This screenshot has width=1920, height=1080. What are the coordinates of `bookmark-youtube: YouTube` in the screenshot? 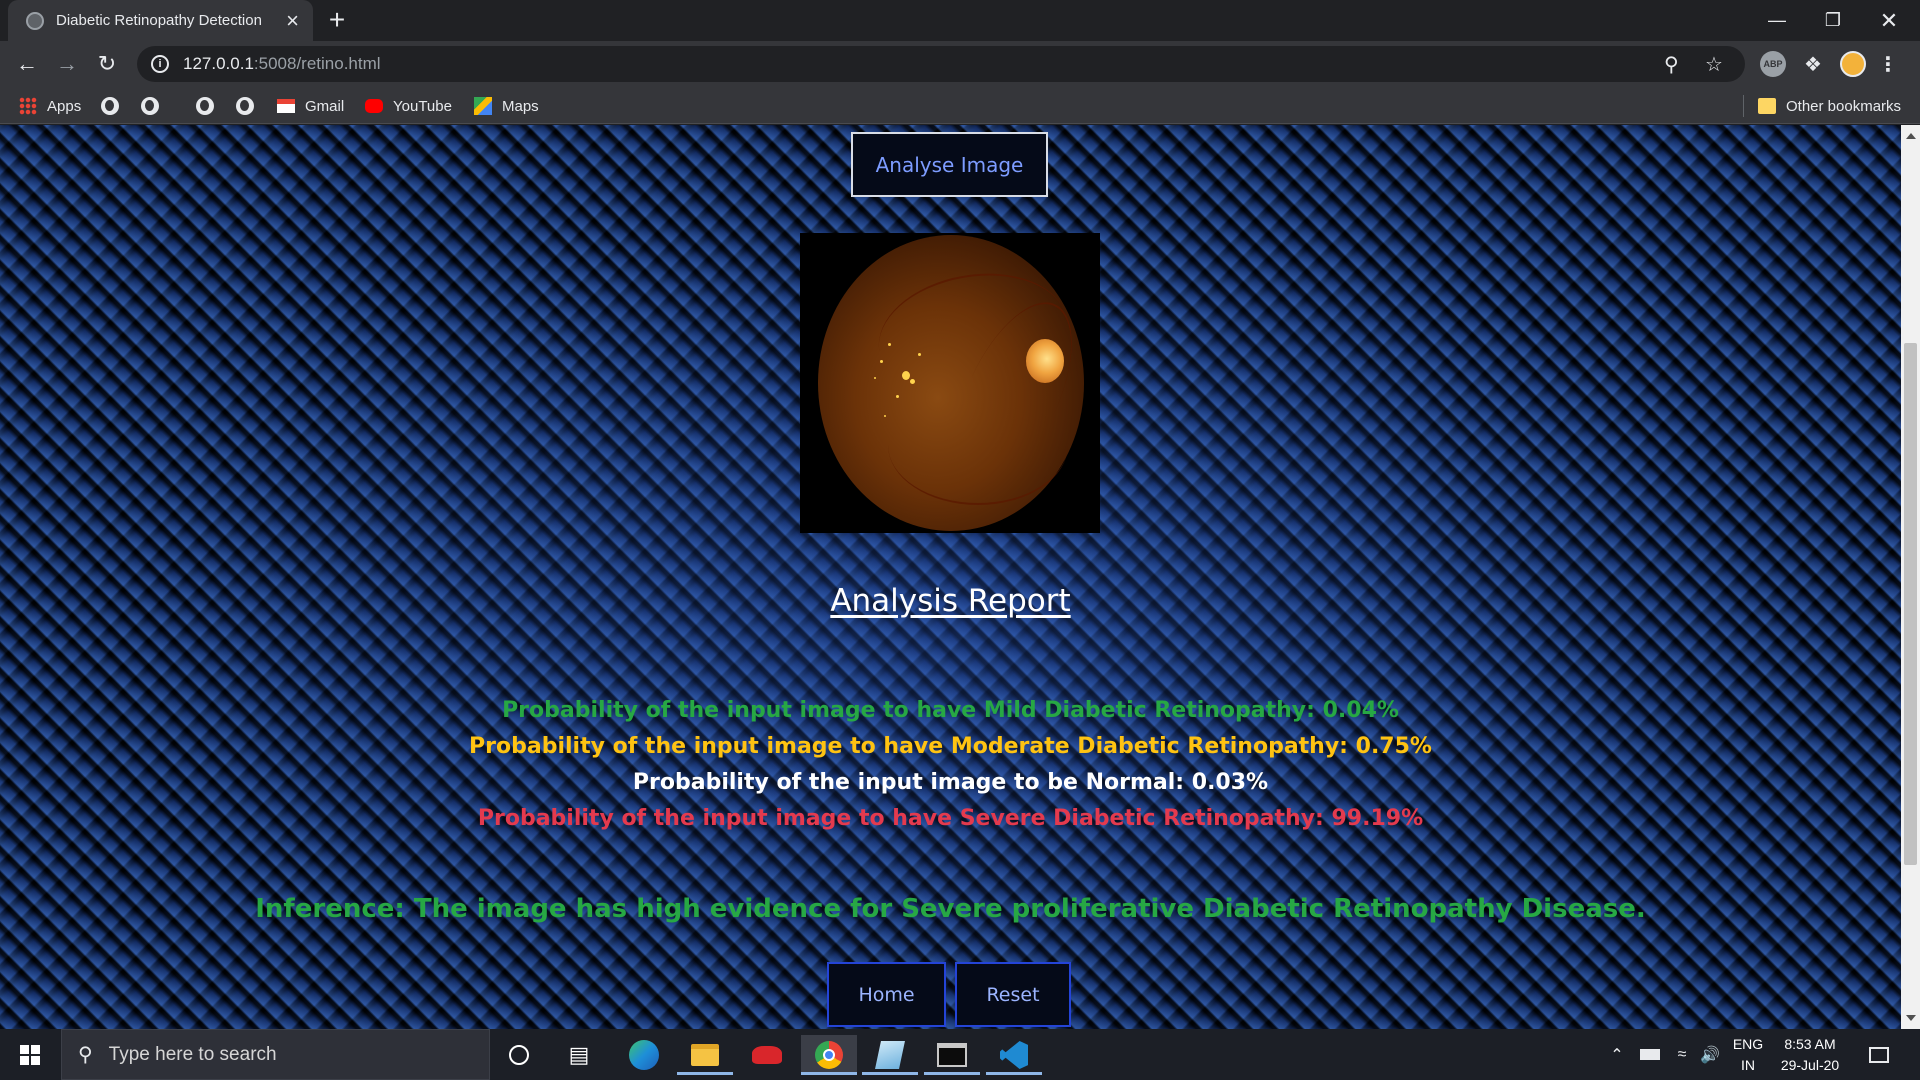 It's located at (408, 106).